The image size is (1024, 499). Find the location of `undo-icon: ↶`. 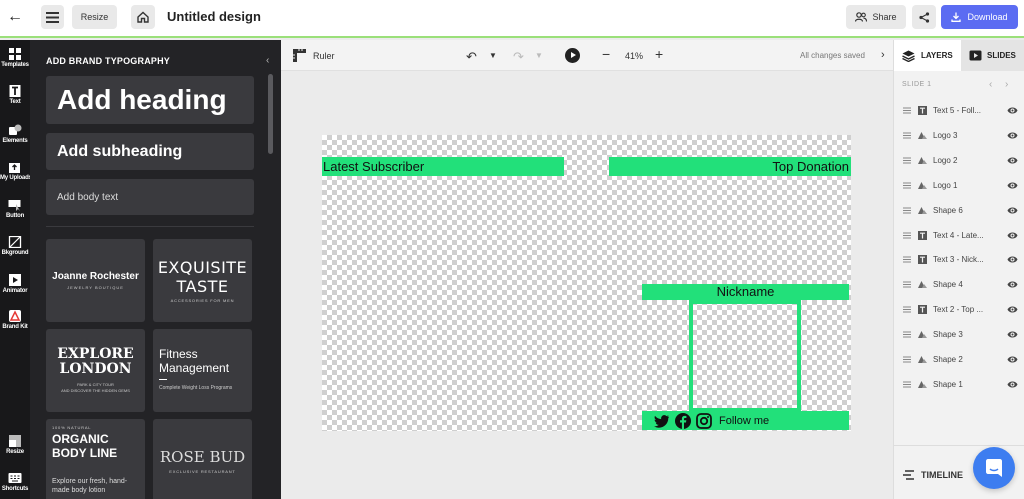

undo-icon: ↶ is located at coordinates (471, 57).